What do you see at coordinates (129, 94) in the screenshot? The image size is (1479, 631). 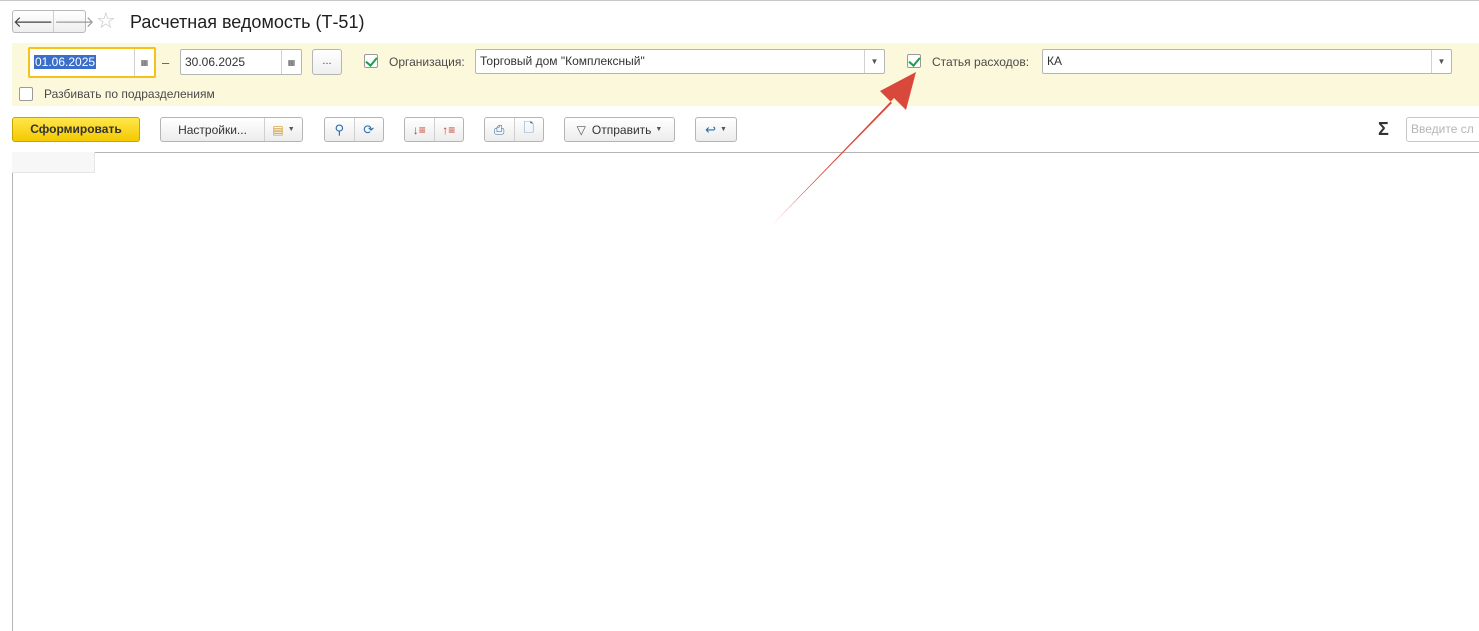 I see `split-by-department-label: Разбивать по подразделениям` at bounding box center [129, 94].